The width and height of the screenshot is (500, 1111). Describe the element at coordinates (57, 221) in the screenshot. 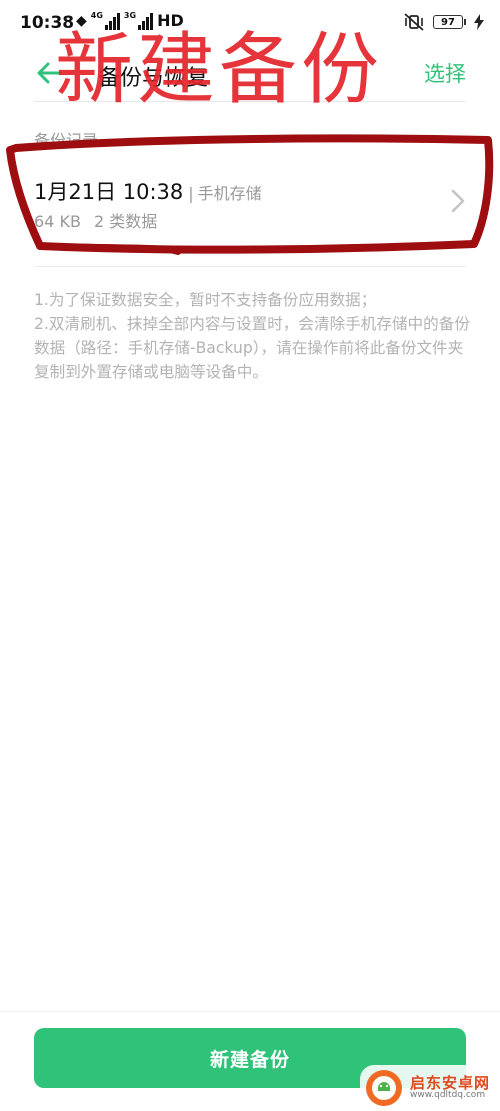

I see `record-size: 64 KB` at that location.